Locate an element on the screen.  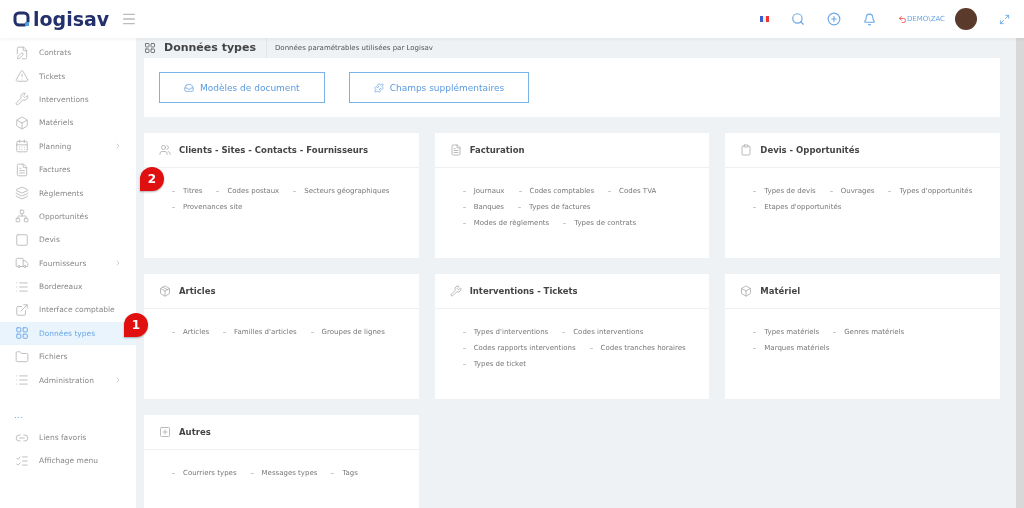
card-title: Facturation is located at coordinates (497, 150).